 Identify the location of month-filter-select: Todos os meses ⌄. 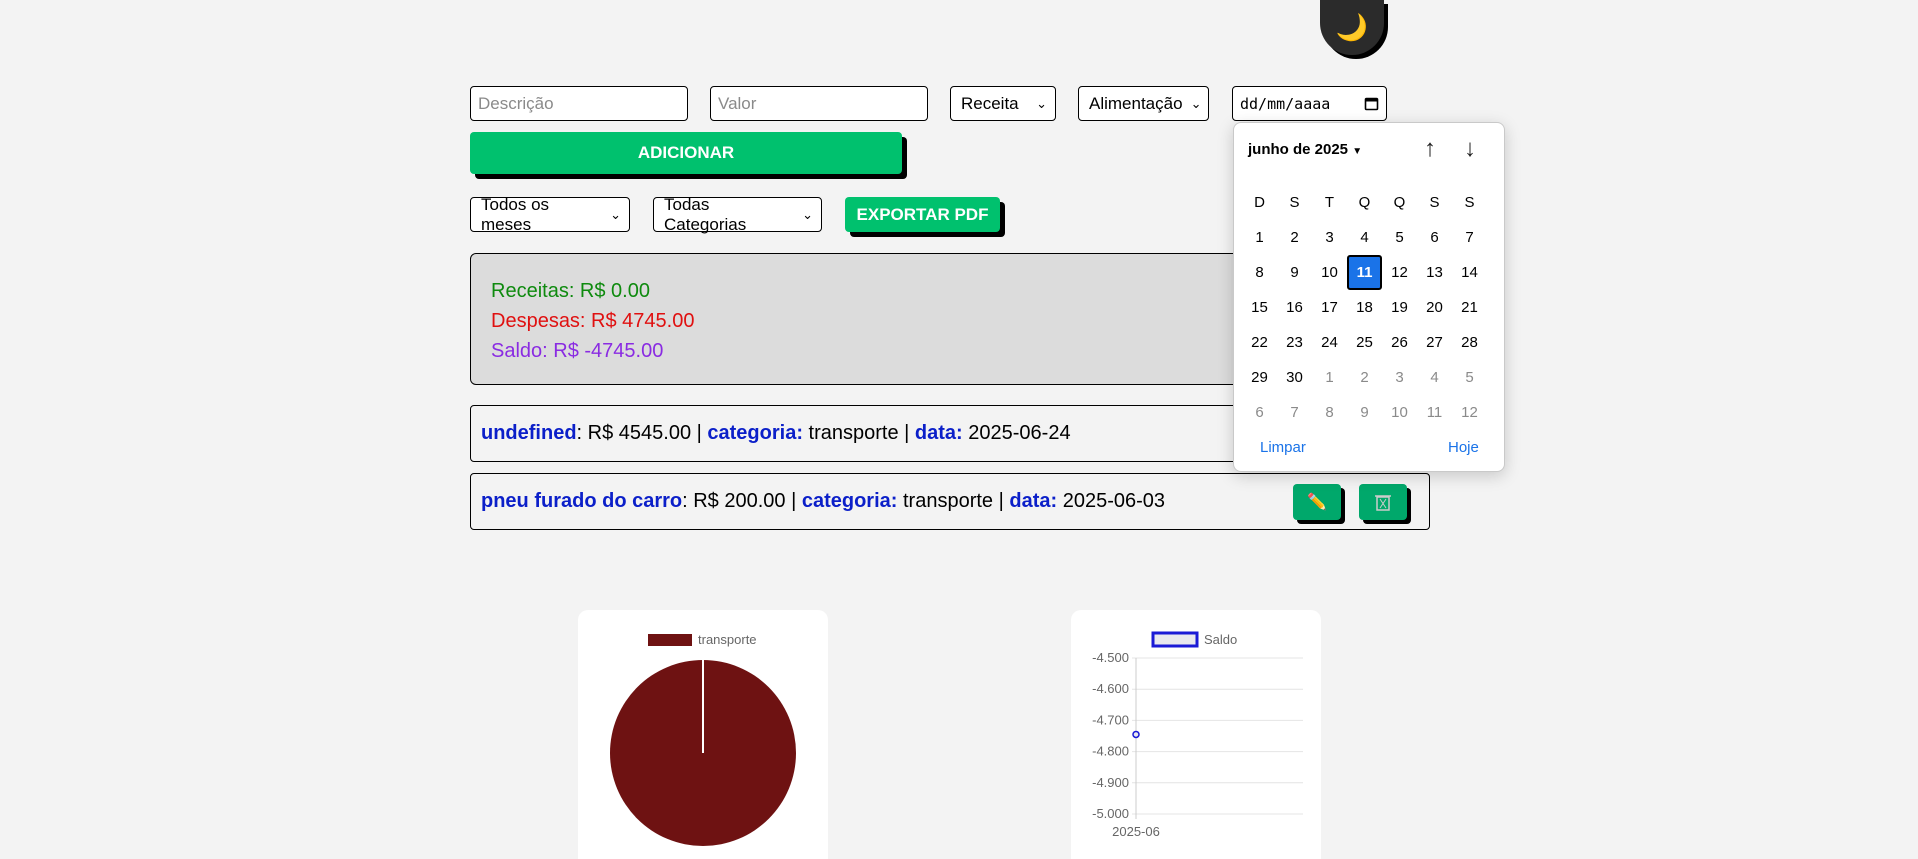
(550, 214).